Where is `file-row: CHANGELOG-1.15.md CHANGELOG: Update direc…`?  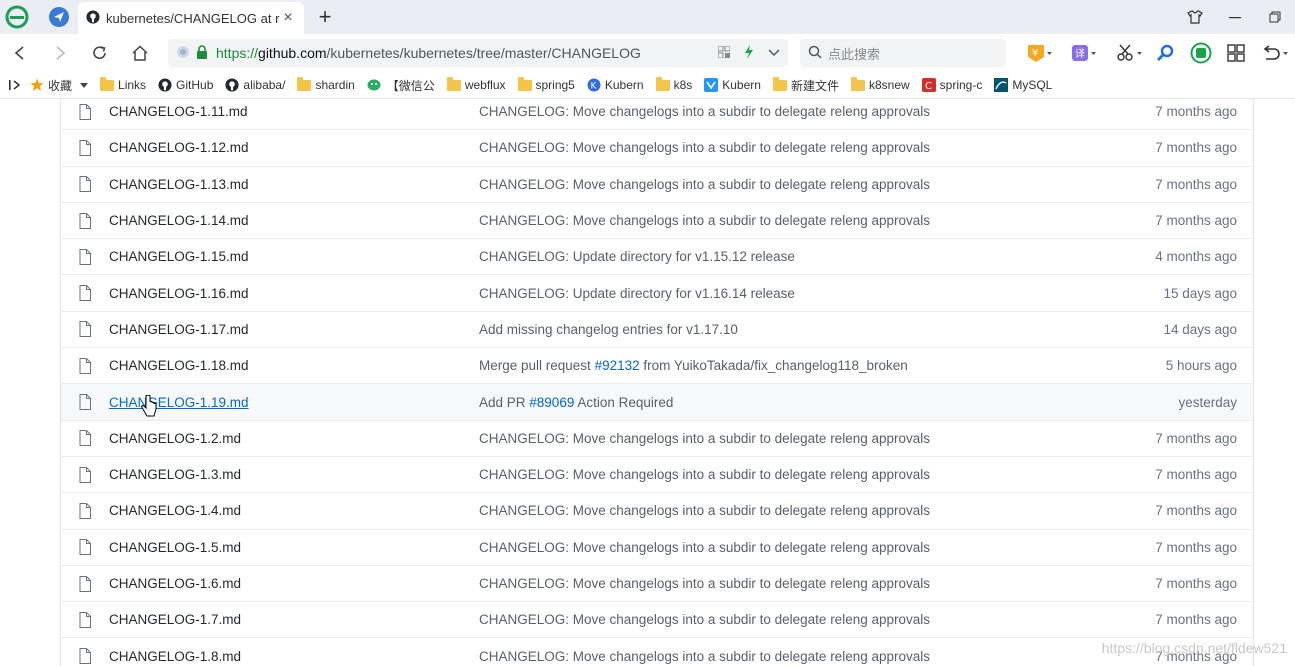
file-row: CHANGELOG-1.15.md CHANGELOG: Update direc… is located at coordinates (657, 256).